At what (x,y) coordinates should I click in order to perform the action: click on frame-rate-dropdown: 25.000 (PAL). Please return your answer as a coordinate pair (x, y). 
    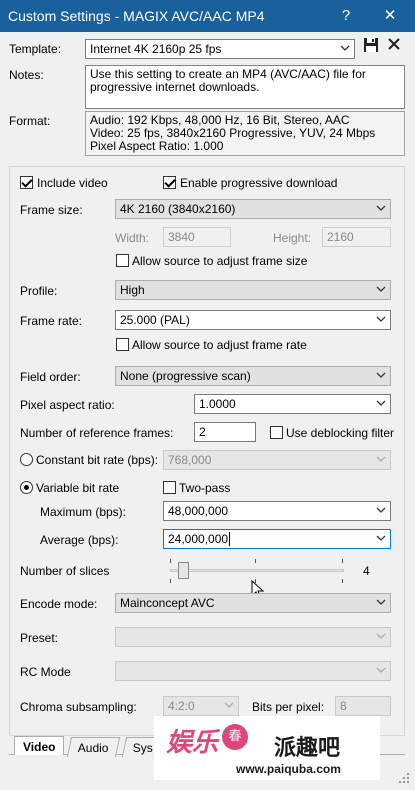
    Looking at the image, I should click on (253, 320).